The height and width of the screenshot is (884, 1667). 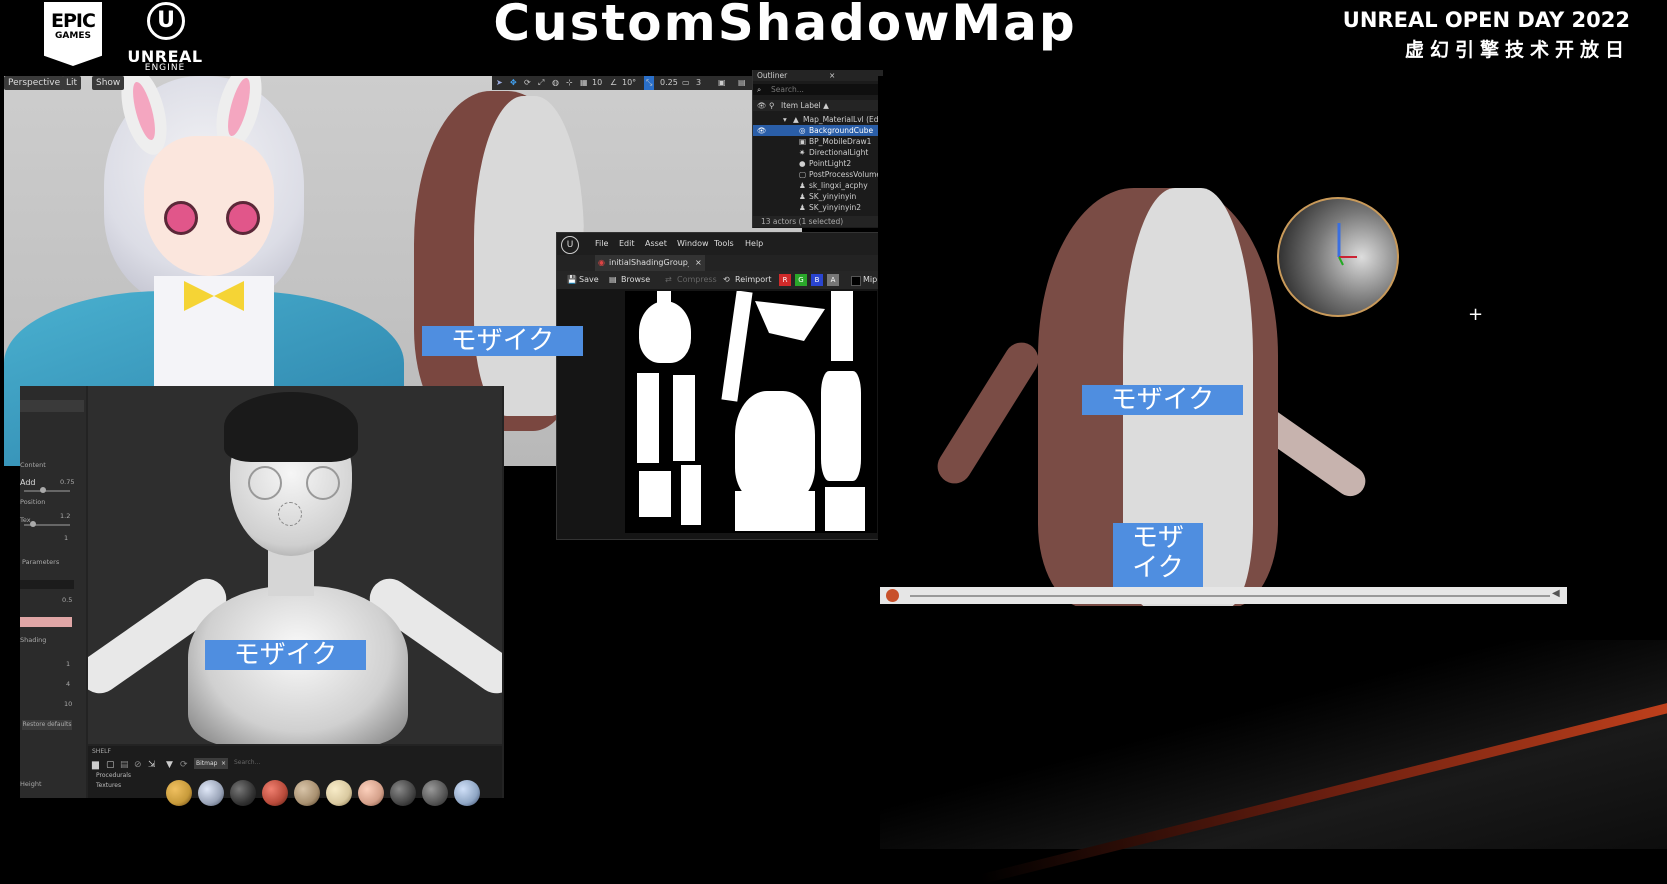 I want to click on search-tag: Bitmap ×, so click(x=211, y=763).